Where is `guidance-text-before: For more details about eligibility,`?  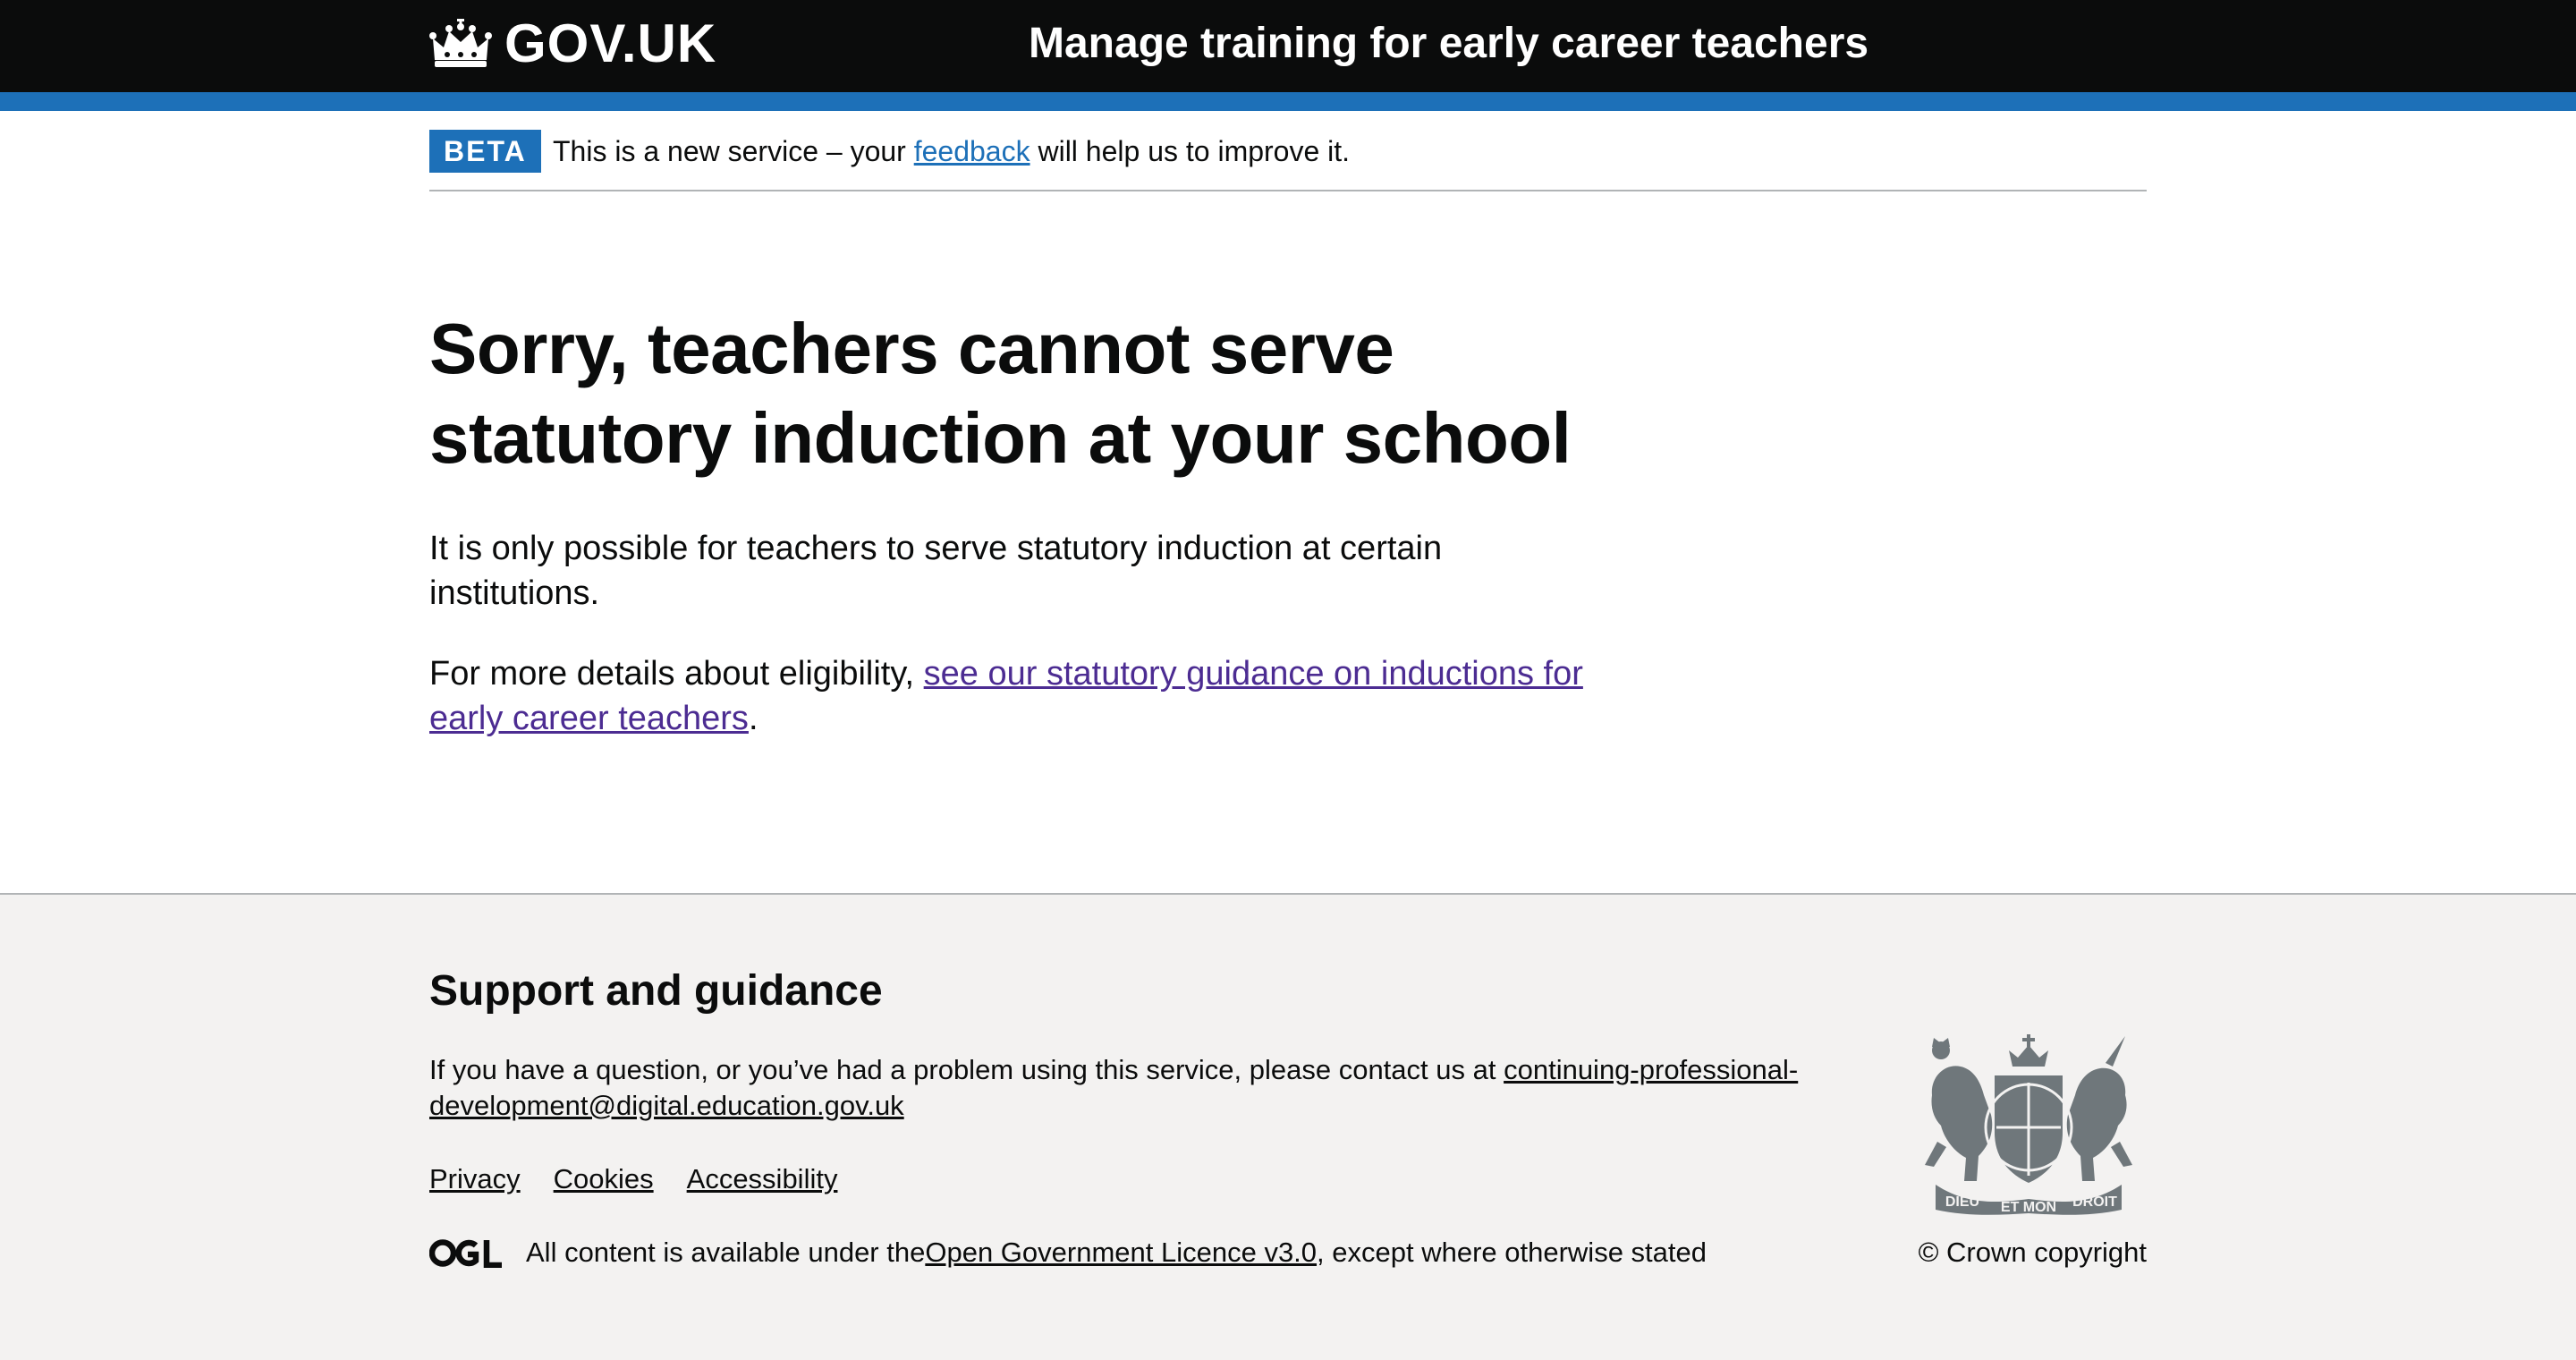
guidance-text-before: For more details about eligibility, is located at coordinates (676, 674).